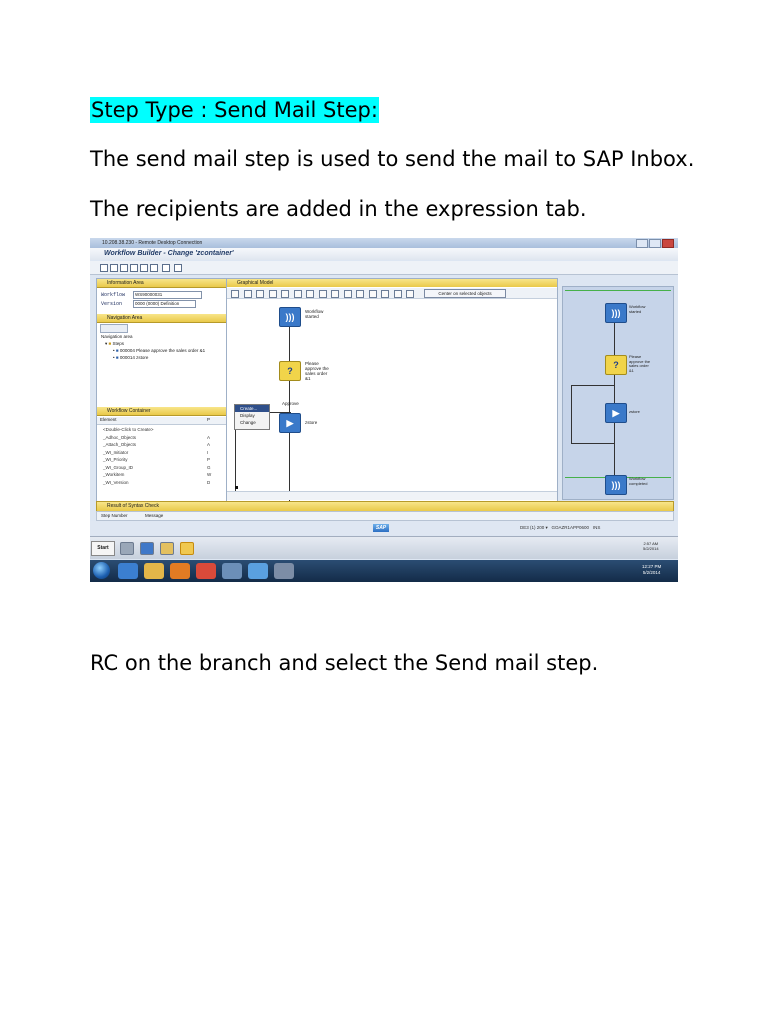 The width and height of the screenshot is (768, 1024). I want to click on windows-taskbar: 12:27 PM 5/2/2014, so click(384, 571).